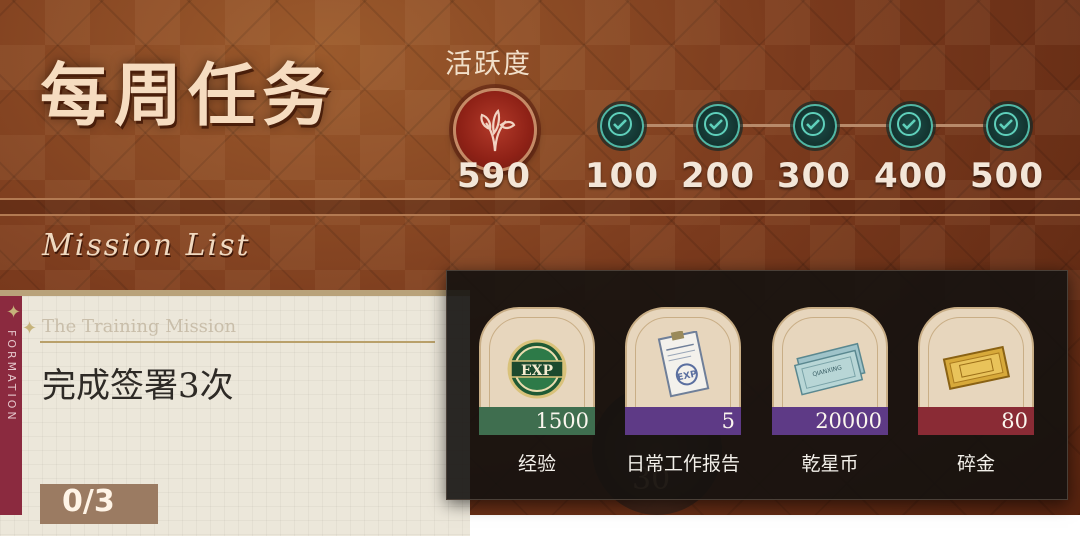 The height and width of the screenshot is (536, 1080). Describe the element at coordinates (622, 176) in the screenshot. I see `milestone-value: 100` at that location.